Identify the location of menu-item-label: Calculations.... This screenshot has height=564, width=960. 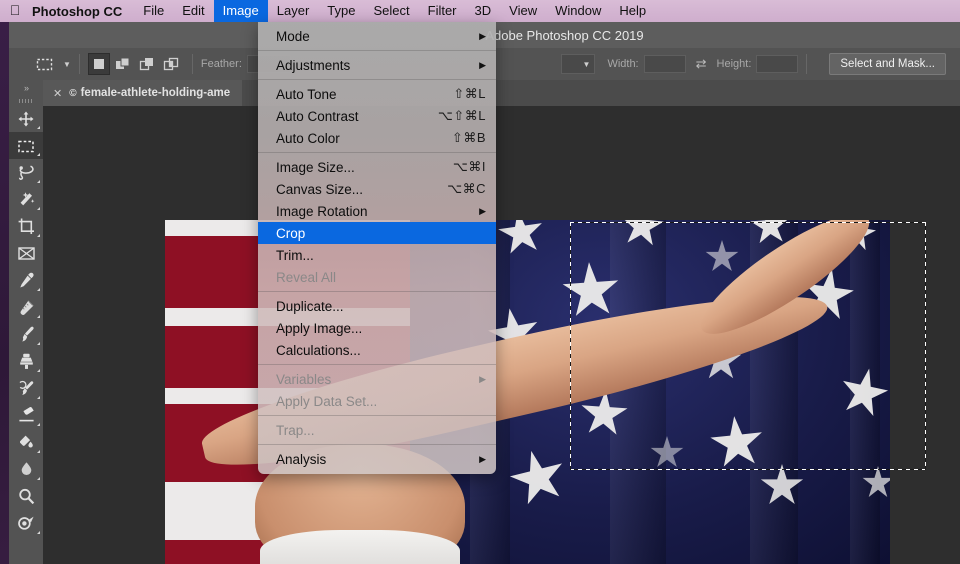
(318, 350).